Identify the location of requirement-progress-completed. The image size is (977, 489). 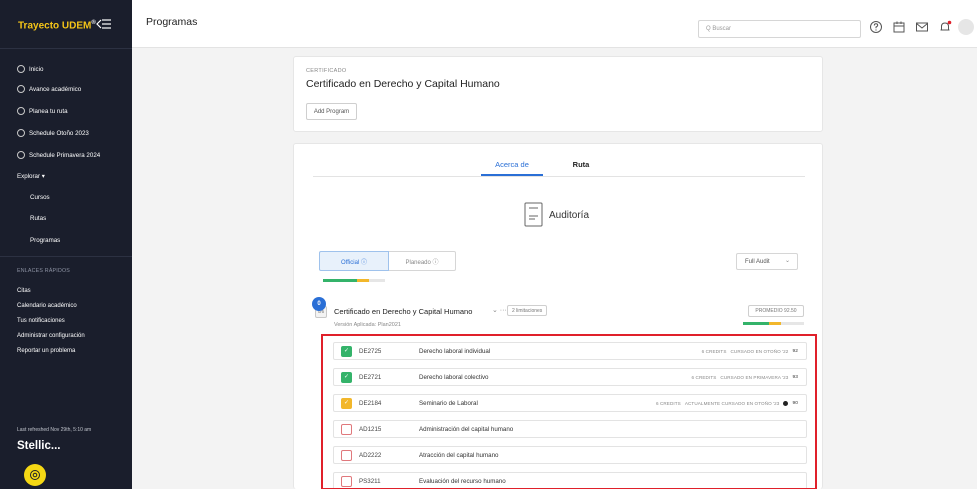
(756, 323).